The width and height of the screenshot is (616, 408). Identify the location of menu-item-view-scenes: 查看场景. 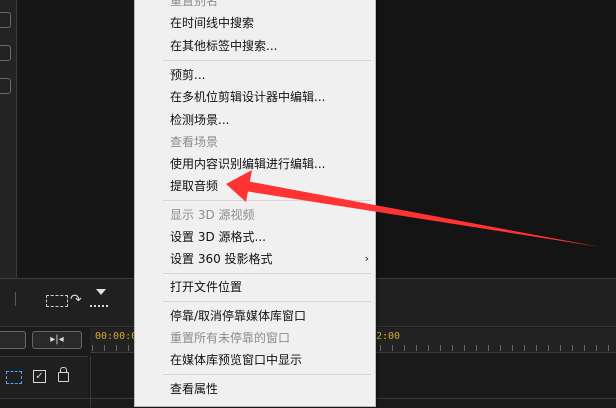
(194, 142).